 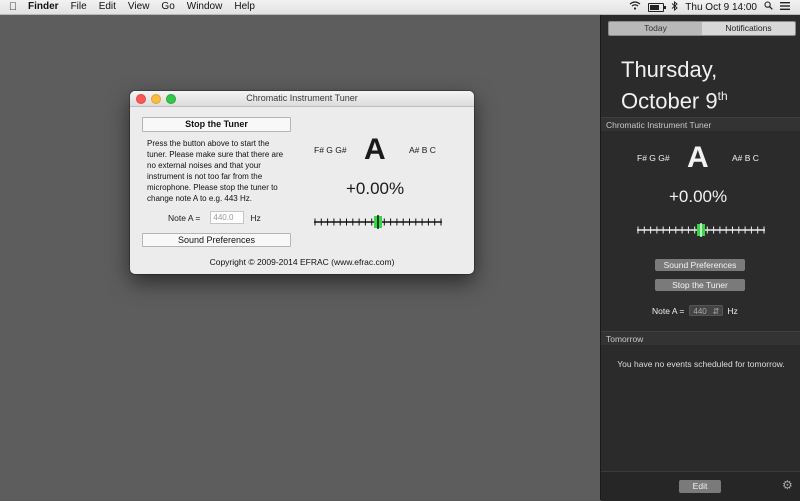 I want to click on settings-gear-icon: ⚙, so click(x=787, y=485).